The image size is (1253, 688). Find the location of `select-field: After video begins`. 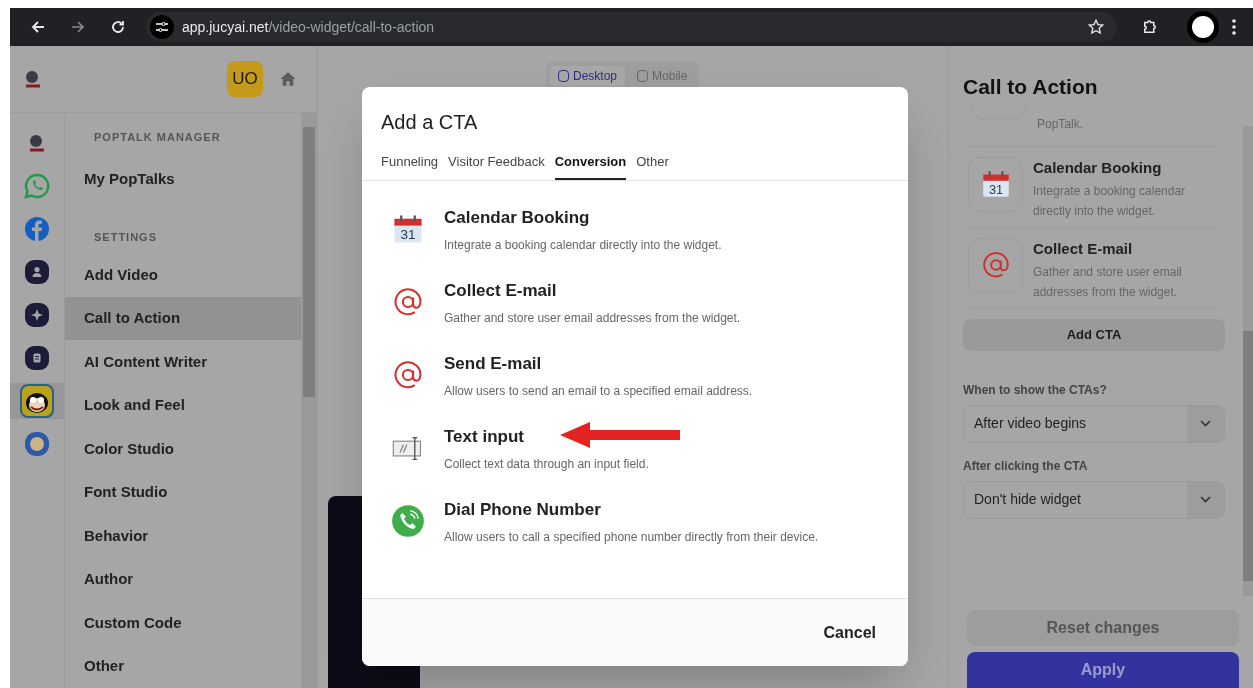

select-field: After video begins is located at coordinates (1094, 423).